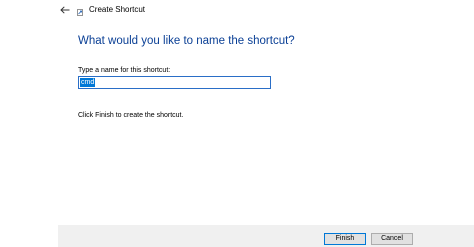 The width and height of the screenshot is (474, 247). I want to click on back-arrow-icon, so click(65, 10).